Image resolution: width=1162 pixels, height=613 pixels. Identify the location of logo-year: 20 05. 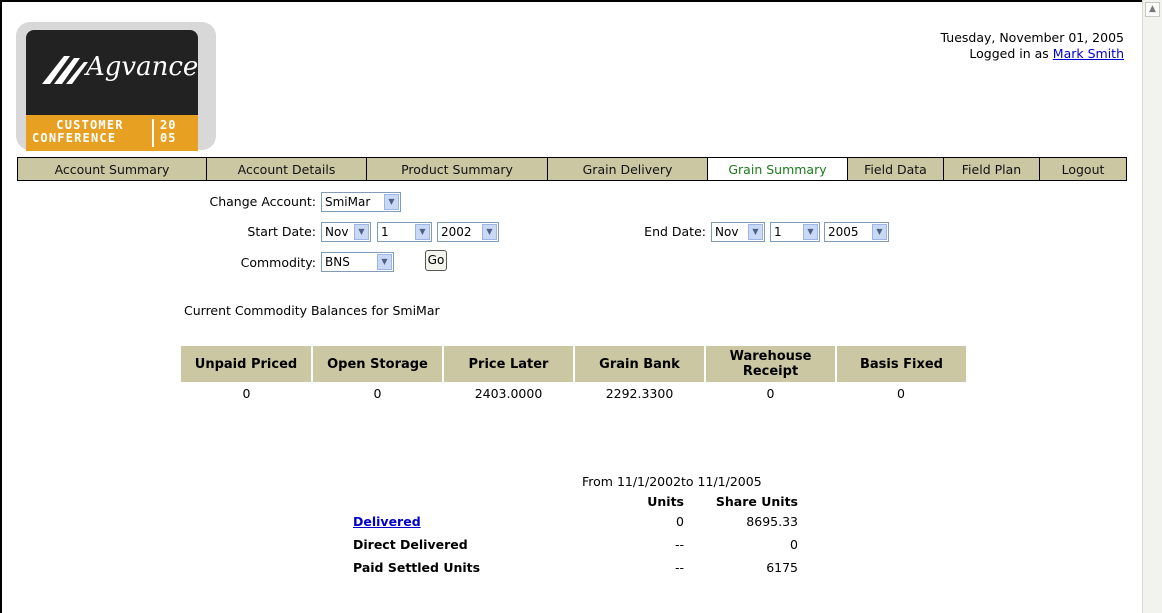
(168, 132).